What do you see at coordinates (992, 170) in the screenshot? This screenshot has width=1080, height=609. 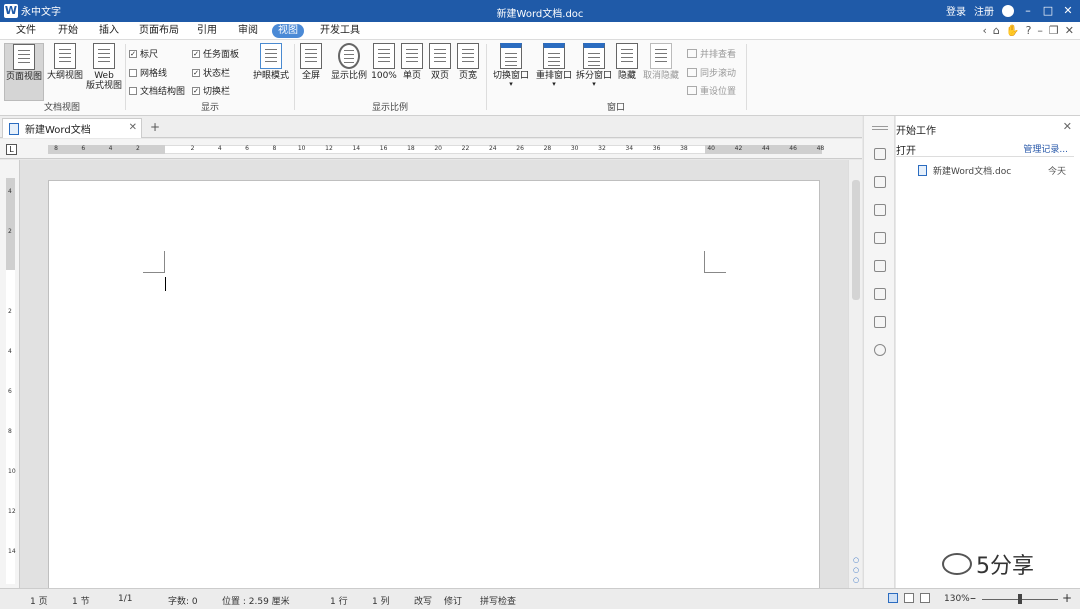 I see `recent-file-item: 新建Word文档.doc 今天` at bounding box center [992, 170].